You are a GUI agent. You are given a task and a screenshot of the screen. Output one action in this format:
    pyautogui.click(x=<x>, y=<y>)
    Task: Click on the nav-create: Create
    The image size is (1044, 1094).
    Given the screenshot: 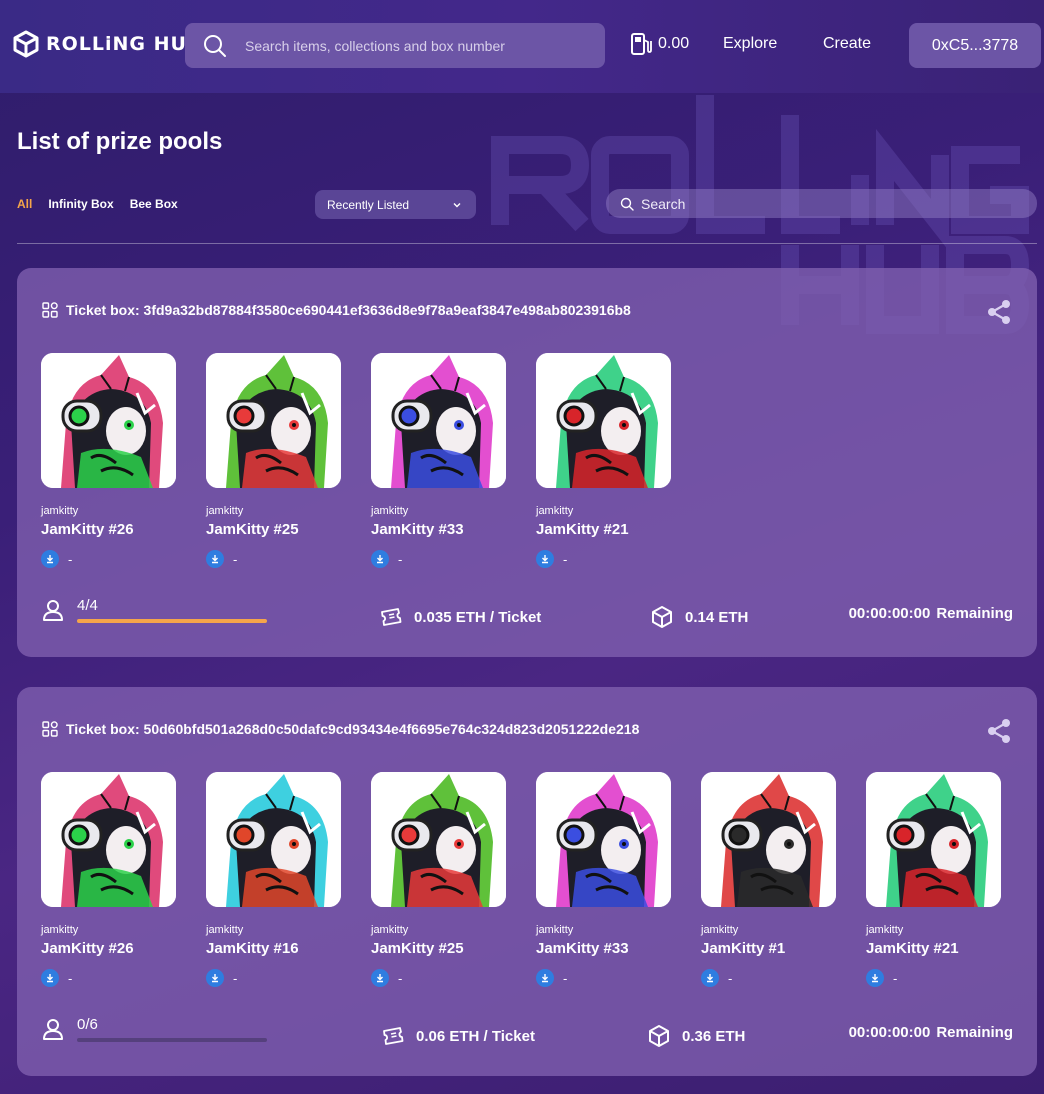 What is the action you would take?
    pyautogui.click(x=847, y=44)
    